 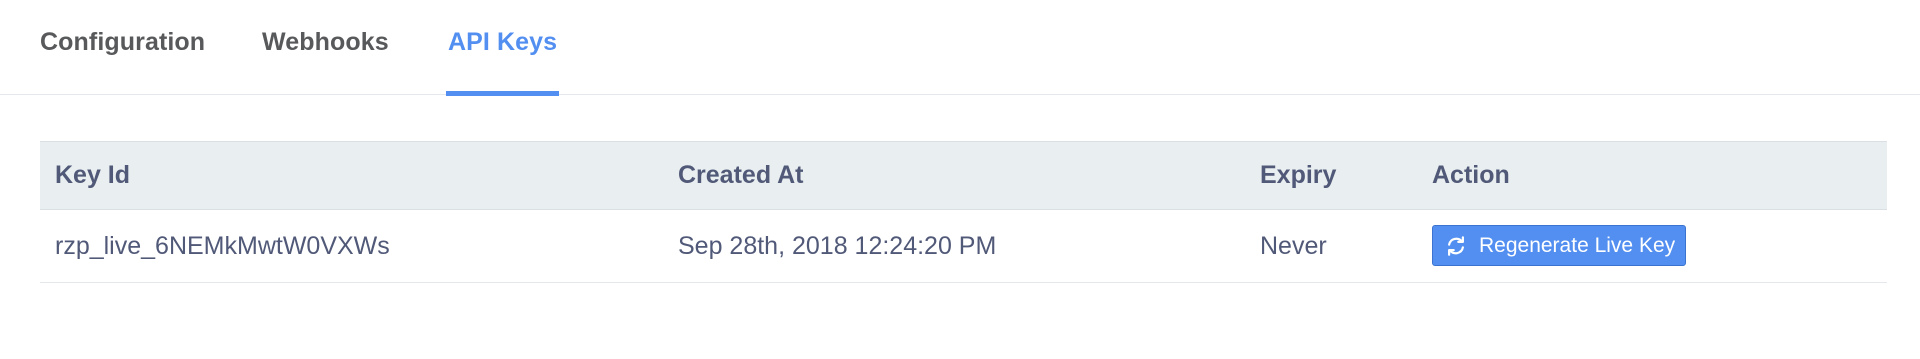 What do you see at coordinates (122, 47) in the screenshot?
I see `tab-configuration: Configuration` at bounding box center [122, 47].